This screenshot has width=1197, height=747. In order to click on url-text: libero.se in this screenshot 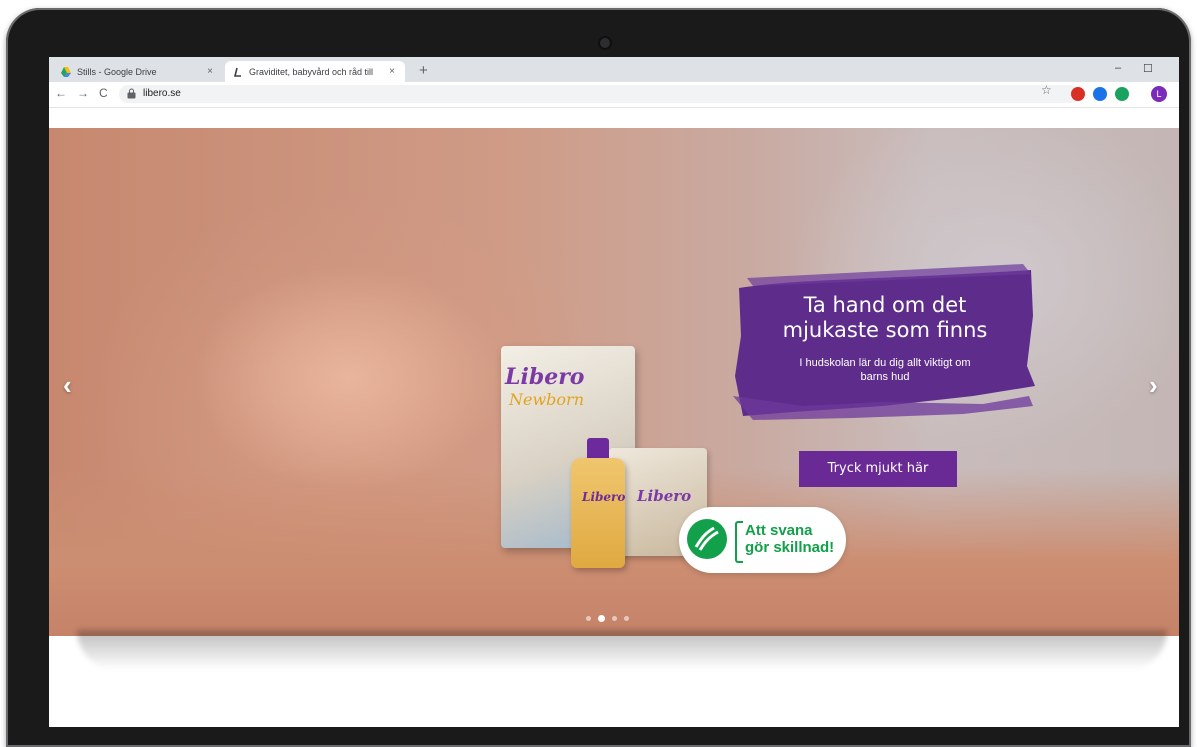, I will do `click(162, 93)`.